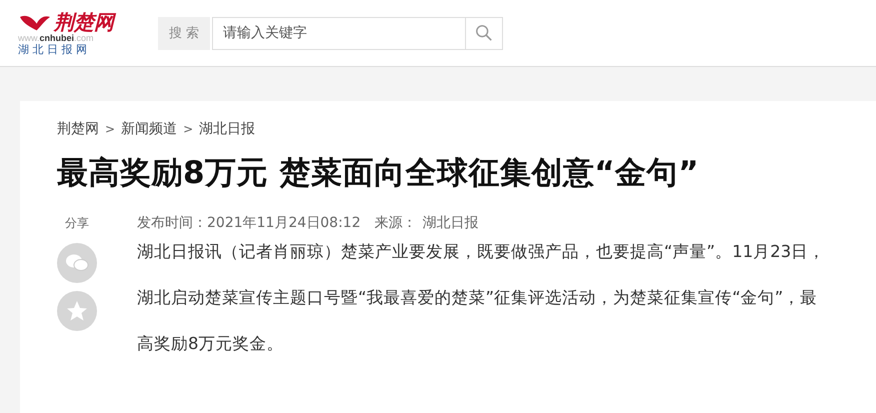  I want to click on breadcrumb-link: 荆楚网, so click(78, 129).